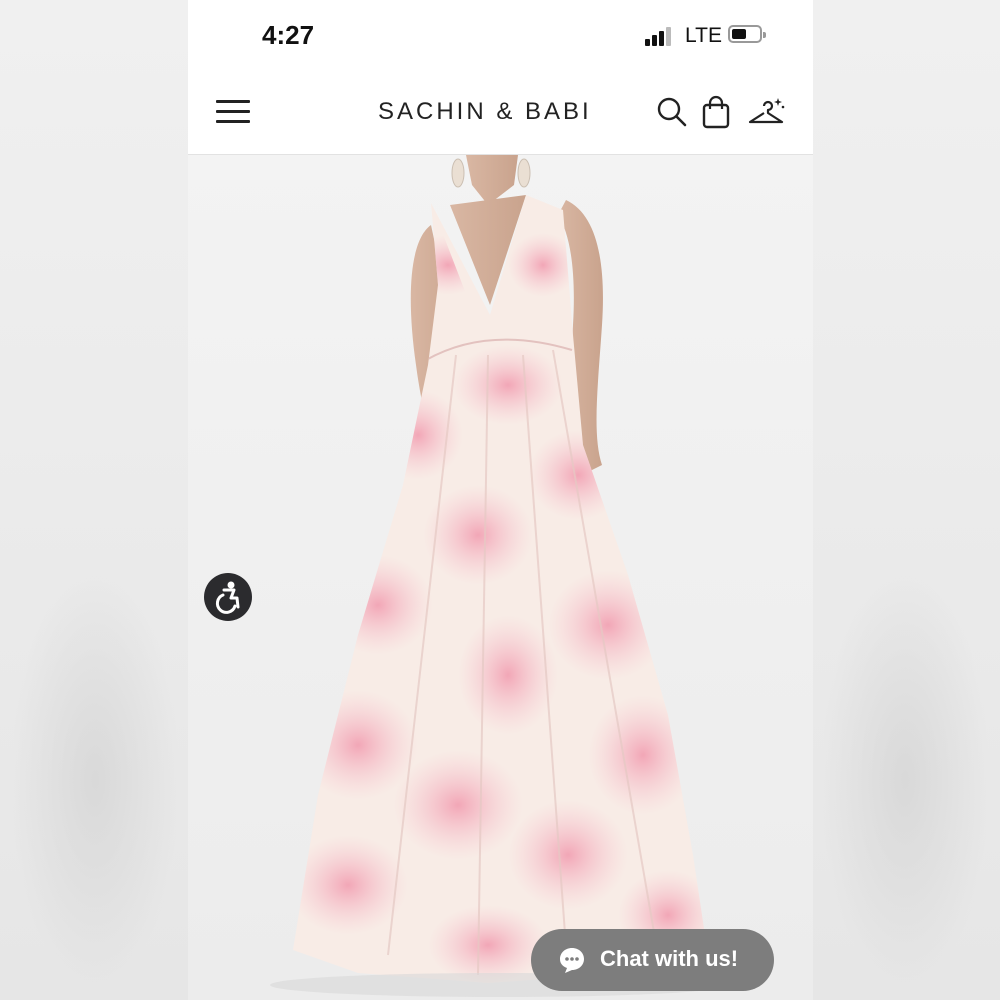 The width and height of the screenshot is (1000, 1000). I want to click on chat-label: Chat with us!, so click(669, 958).